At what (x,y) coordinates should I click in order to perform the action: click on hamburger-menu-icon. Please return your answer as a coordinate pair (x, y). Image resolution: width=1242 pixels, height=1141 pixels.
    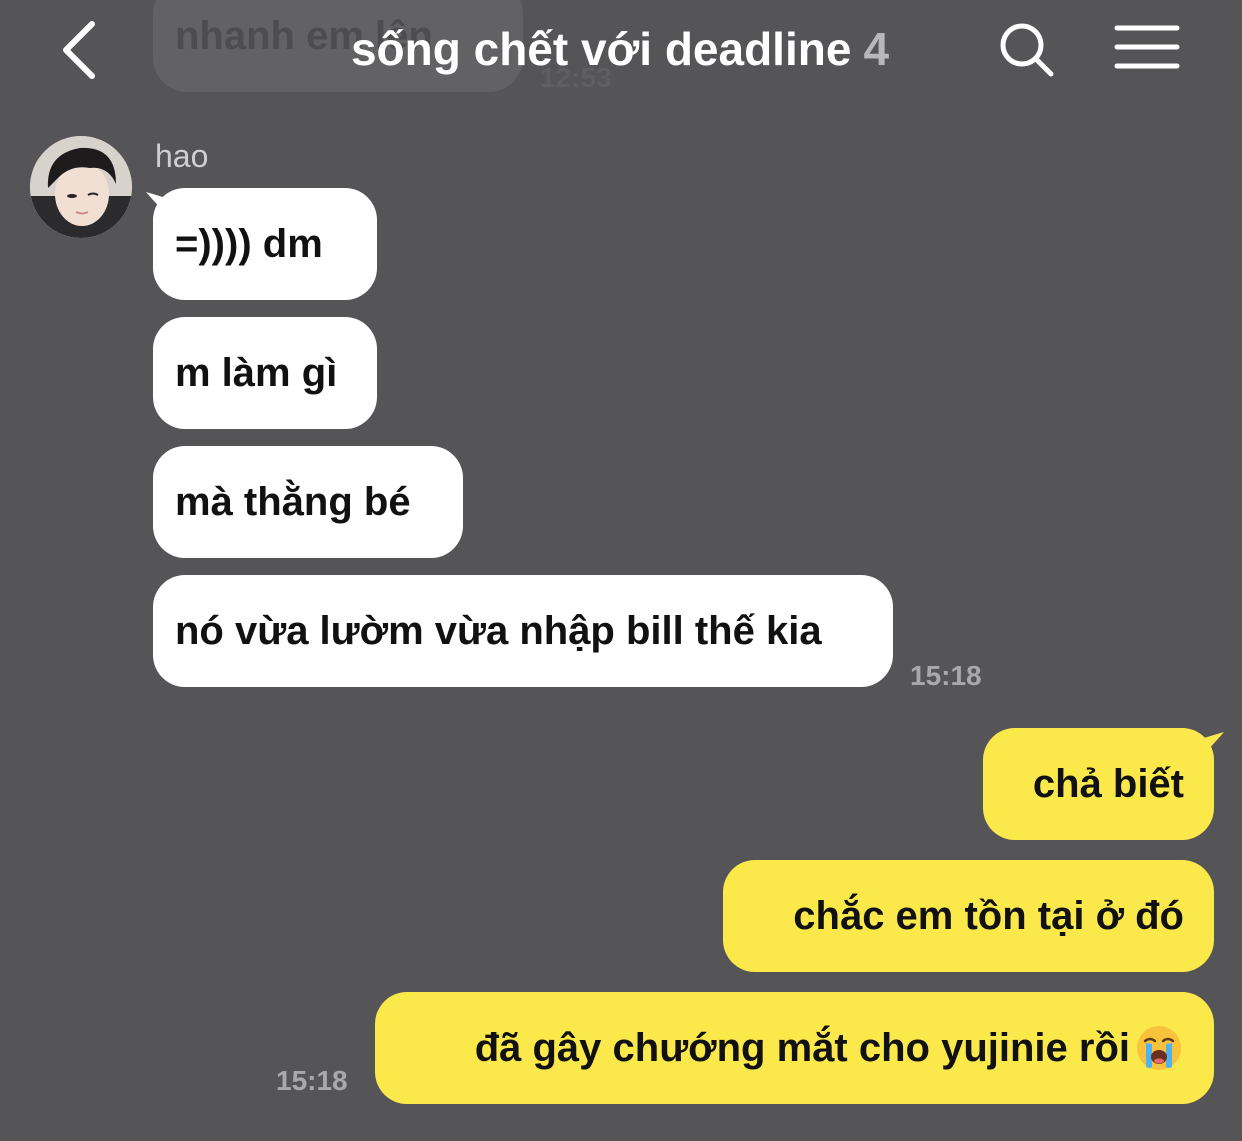
    Looking at the image, I should click on (1147, 47).